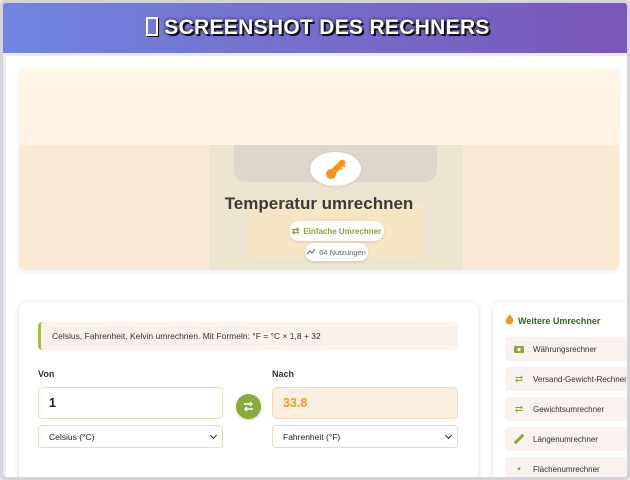 The image size is (630, 480). I want to click on sidebar-item-label: Währungsrechner, so click(565, 349).